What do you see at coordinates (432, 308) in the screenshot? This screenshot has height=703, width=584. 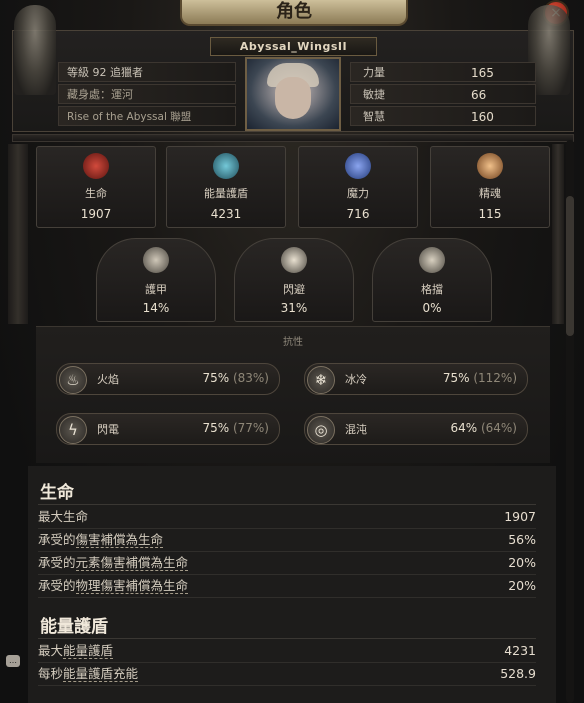 I see `stat-value: 0%` at bounding box center [432, 308].